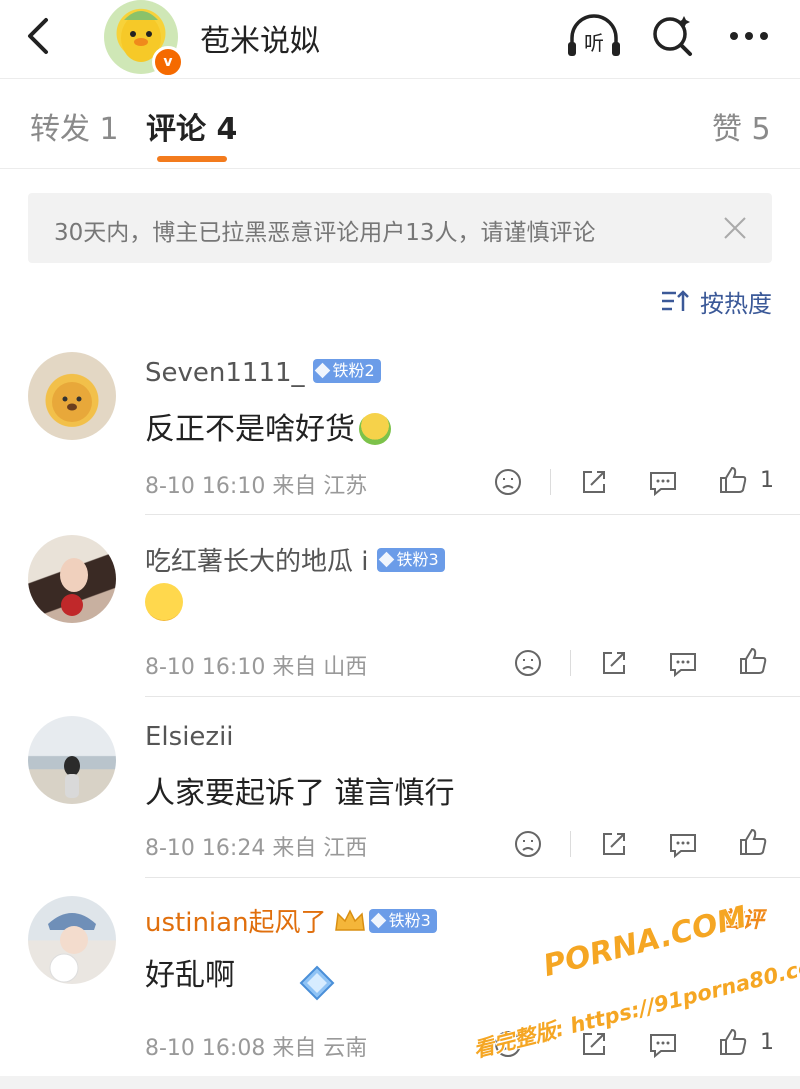 The height and width of the screenshot is (1089, 800). Describe the element at coordinates (72, 948) in the screenshot. I see `girl-with-dog-avatar-icon` at that location.